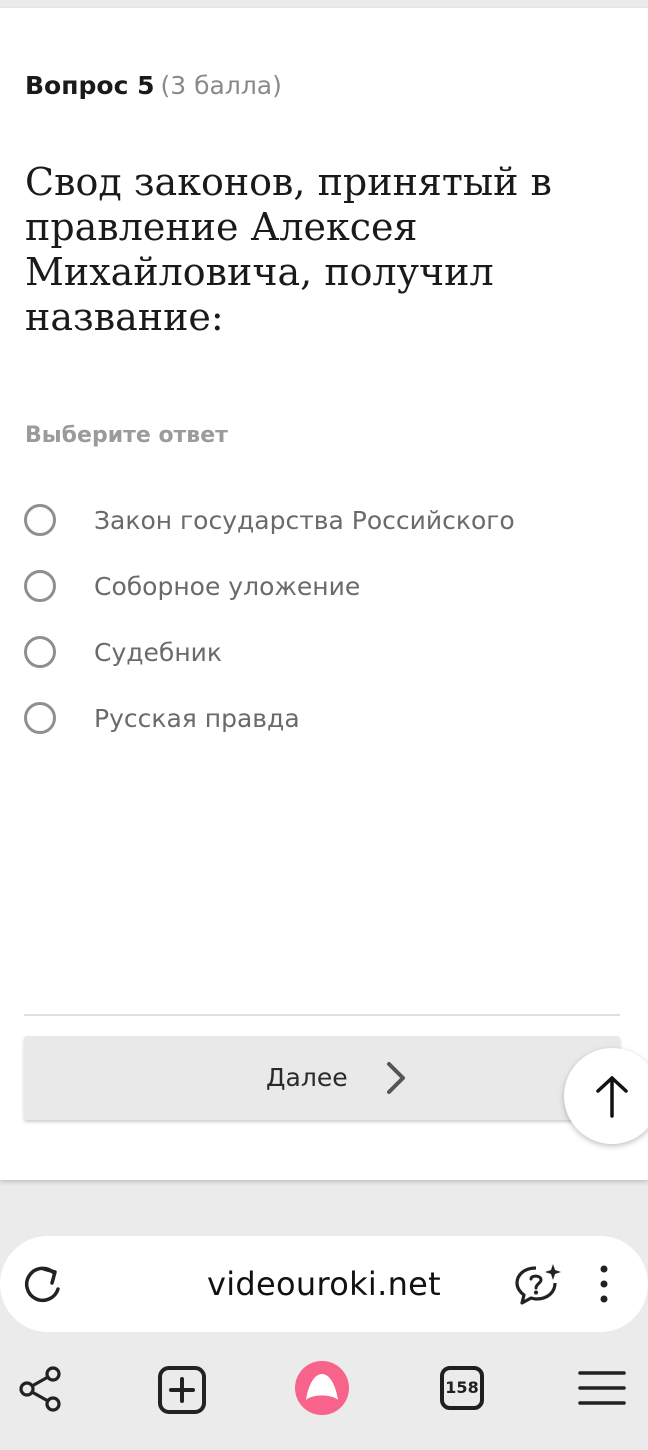 This screenshot has height=1450, width=648. Describe the element at coordinates (319, 719) in the screenshot. I see `answer-option-4: Русская правда` at that location.